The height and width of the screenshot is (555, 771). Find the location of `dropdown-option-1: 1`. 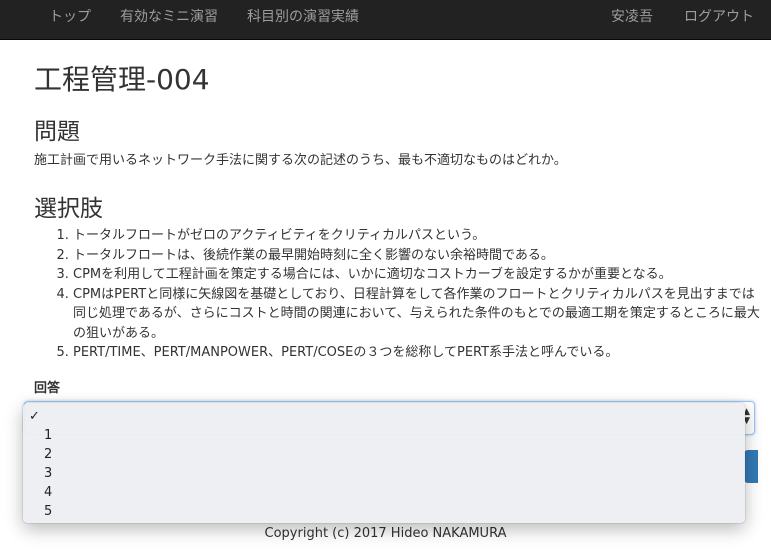

dropdown-option-1: 1 is located at coordinates (384, 435).